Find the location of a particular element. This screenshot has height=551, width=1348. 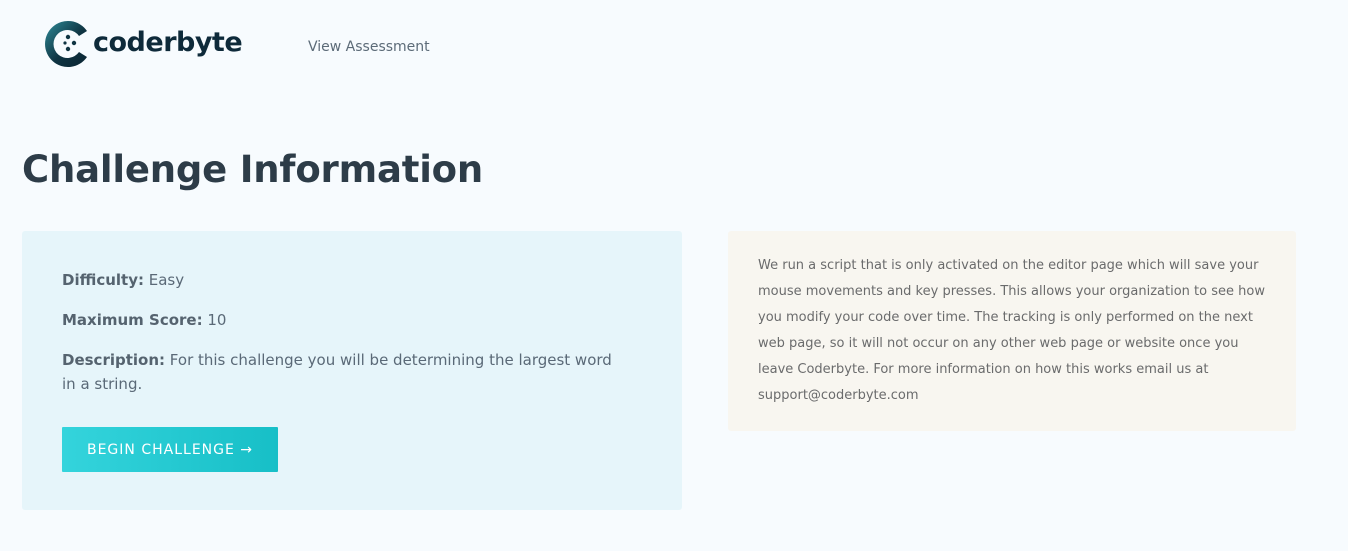

begin-challenge-button: BEGIN CHALLENGE → is located at coordinates (170, 449).